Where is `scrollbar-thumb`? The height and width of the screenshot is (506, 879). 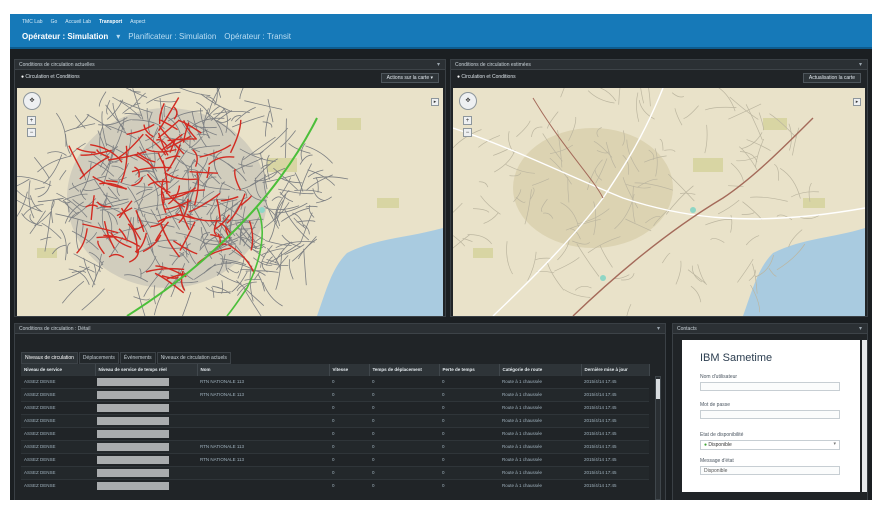
scrollbar-thumb is located at coordinates (658, 389).